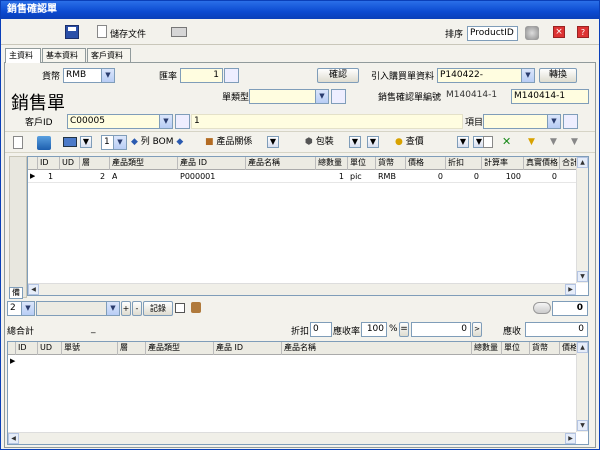 Image resolution: width=600 pixels, height=450 pixels. Describe the element at coordinates (114, 176) in the screenshot. I see `cell-product-type: A` at that location.